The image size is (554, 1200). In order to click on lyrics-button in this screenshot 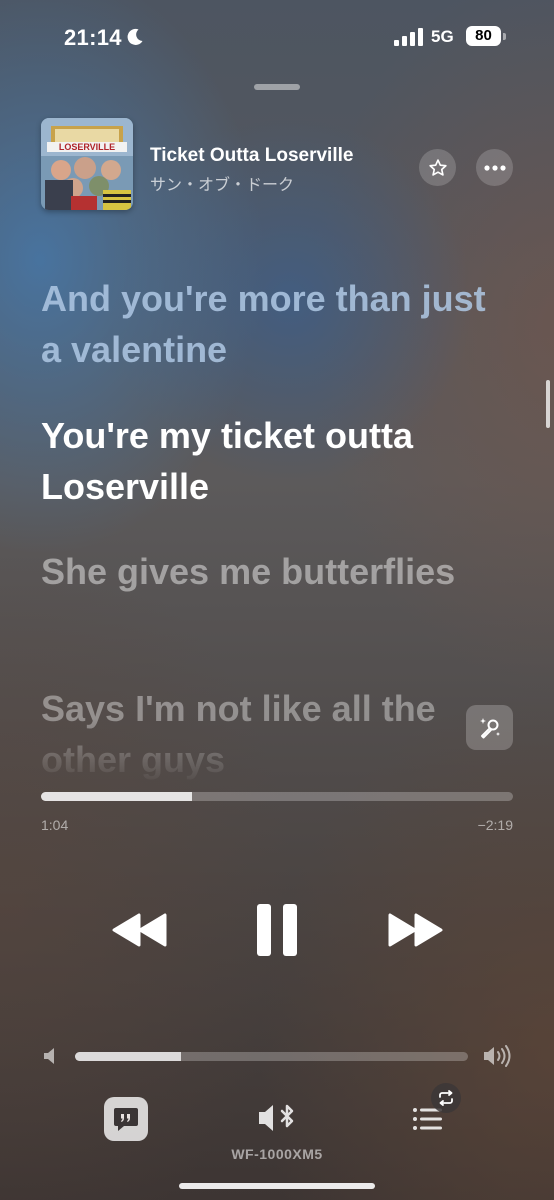, I will do `click(126, 1119)`.